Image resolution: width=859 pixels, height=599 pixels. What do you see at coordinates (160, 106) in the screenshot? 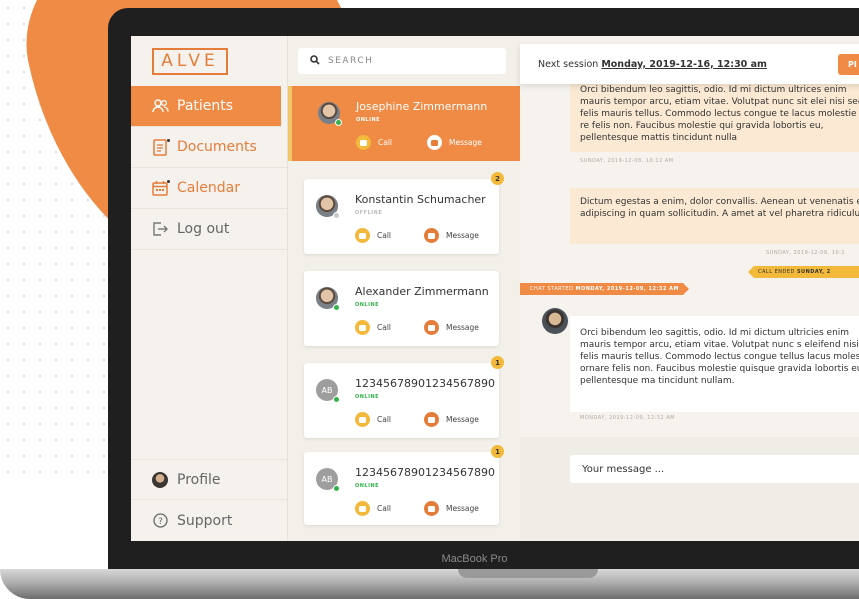
I see `users-icon` at bounding box center [160, 106].